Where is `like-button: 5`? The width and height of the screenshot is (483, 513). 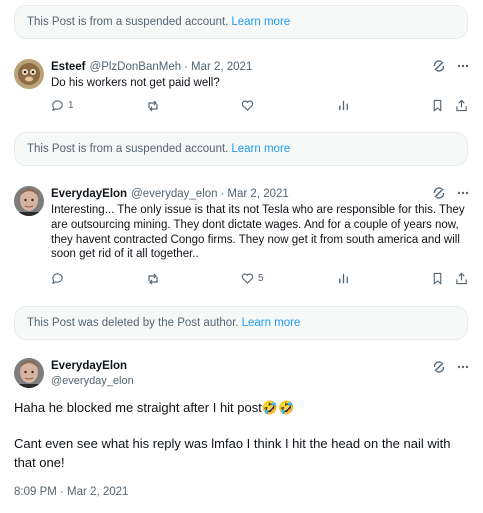 like-button: 5 is located at coordinates (252, 278).